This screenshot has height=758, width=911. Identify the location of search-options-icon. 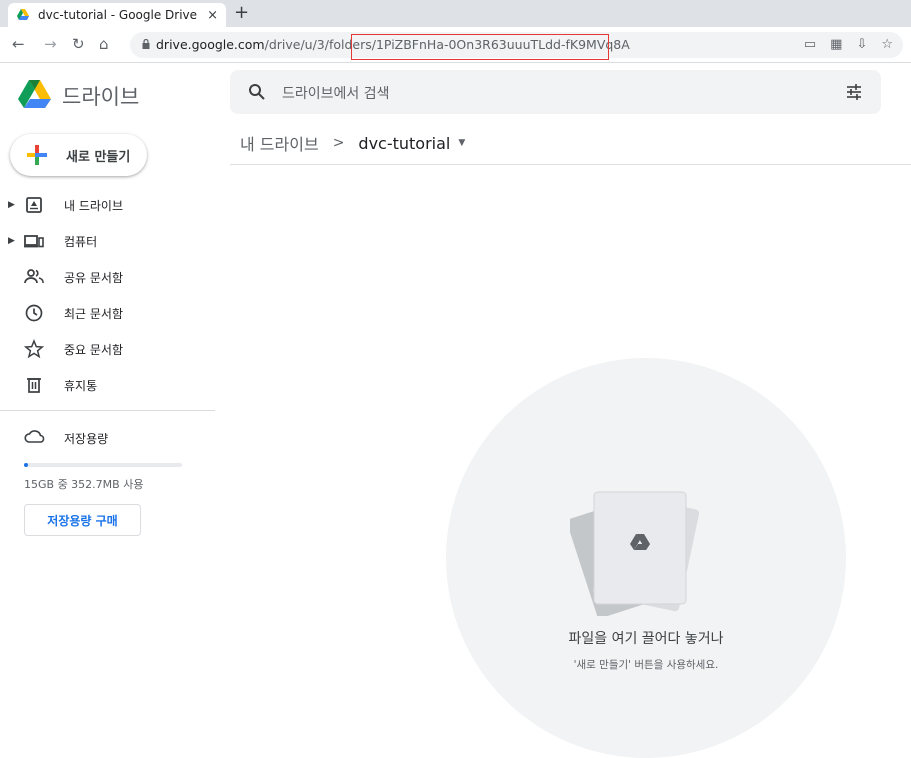
(854, 92).